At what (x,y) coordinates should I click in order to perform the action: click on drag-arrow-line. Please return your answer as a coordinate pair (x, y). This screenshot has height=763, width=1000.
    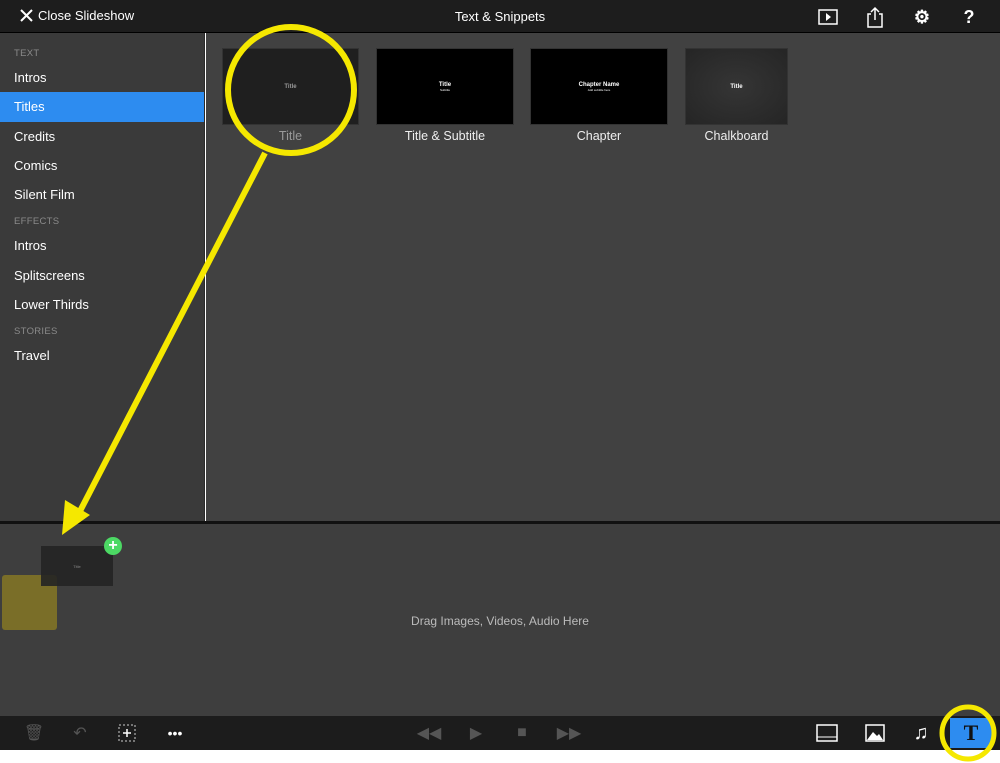
    Looking at the image, I should click on (171, 334).